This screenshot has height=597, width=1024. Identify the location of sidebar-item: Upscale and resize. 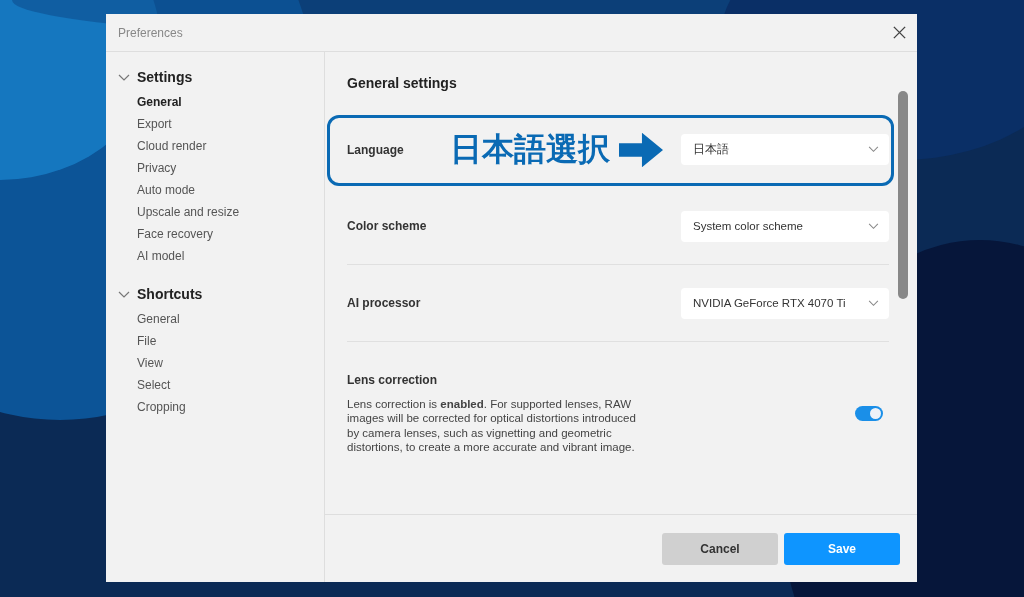
(215, 212).